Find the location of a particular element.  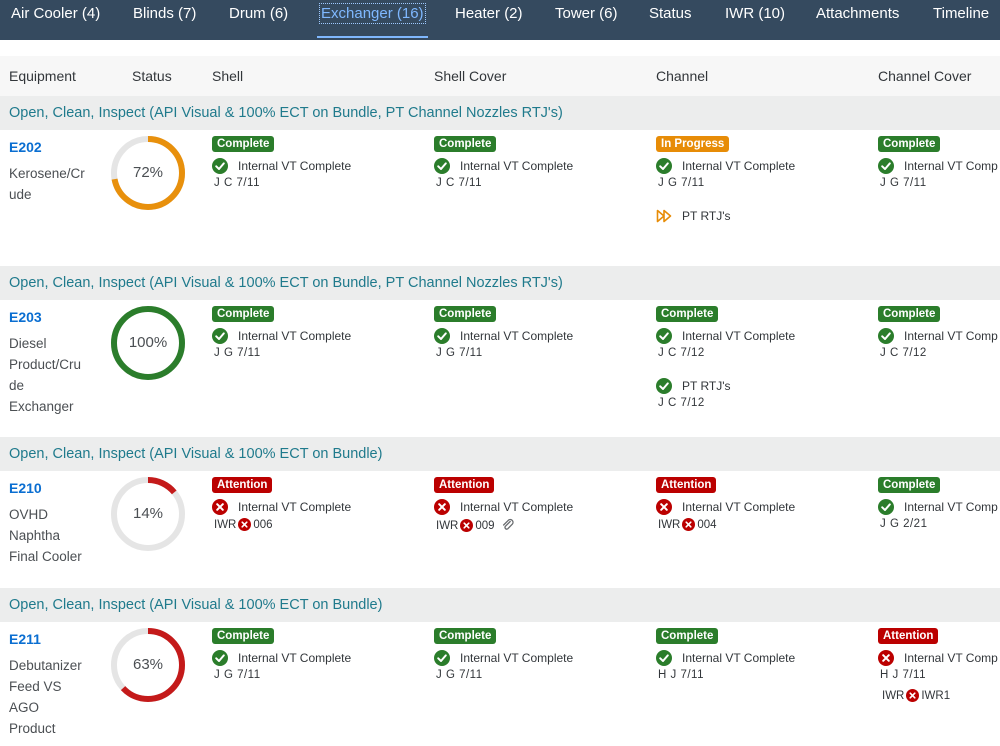

tab-label: Status is located at coordinates (670, 13).